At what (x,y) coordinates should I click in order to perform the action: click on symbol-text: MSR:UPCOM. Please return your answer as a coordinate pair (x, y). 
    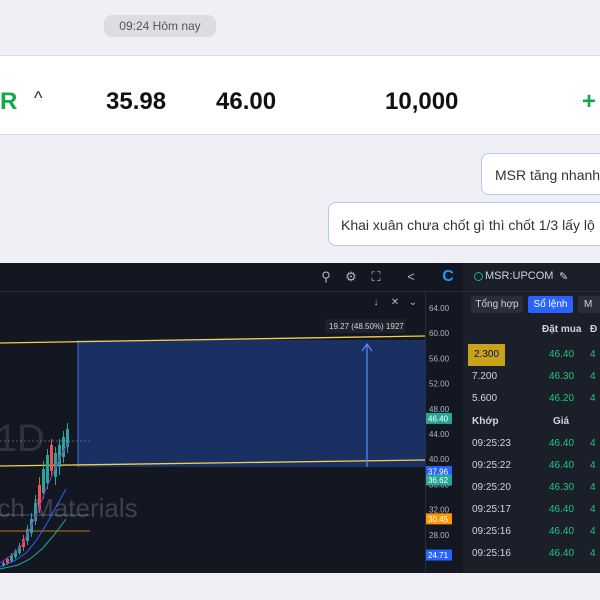
    Looking at the image, I should click on (519, 276).